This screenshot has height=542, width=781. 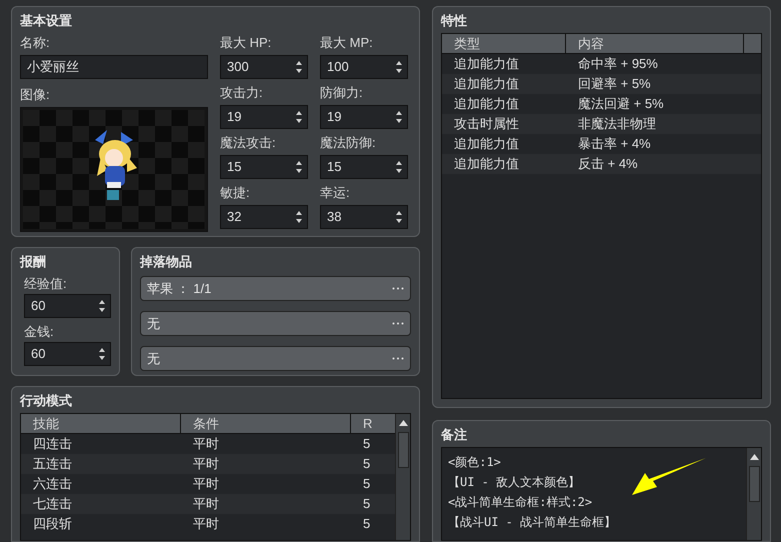 I want to click on table-cell-text: 攻击时属性, so click(x=486, y=124).